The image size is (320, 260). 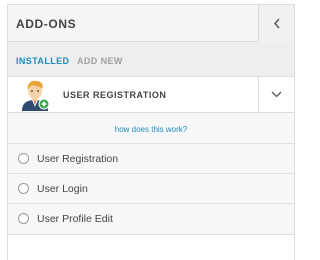 I want to click on user-add-avatar-icon, so click(x=36, y=95).